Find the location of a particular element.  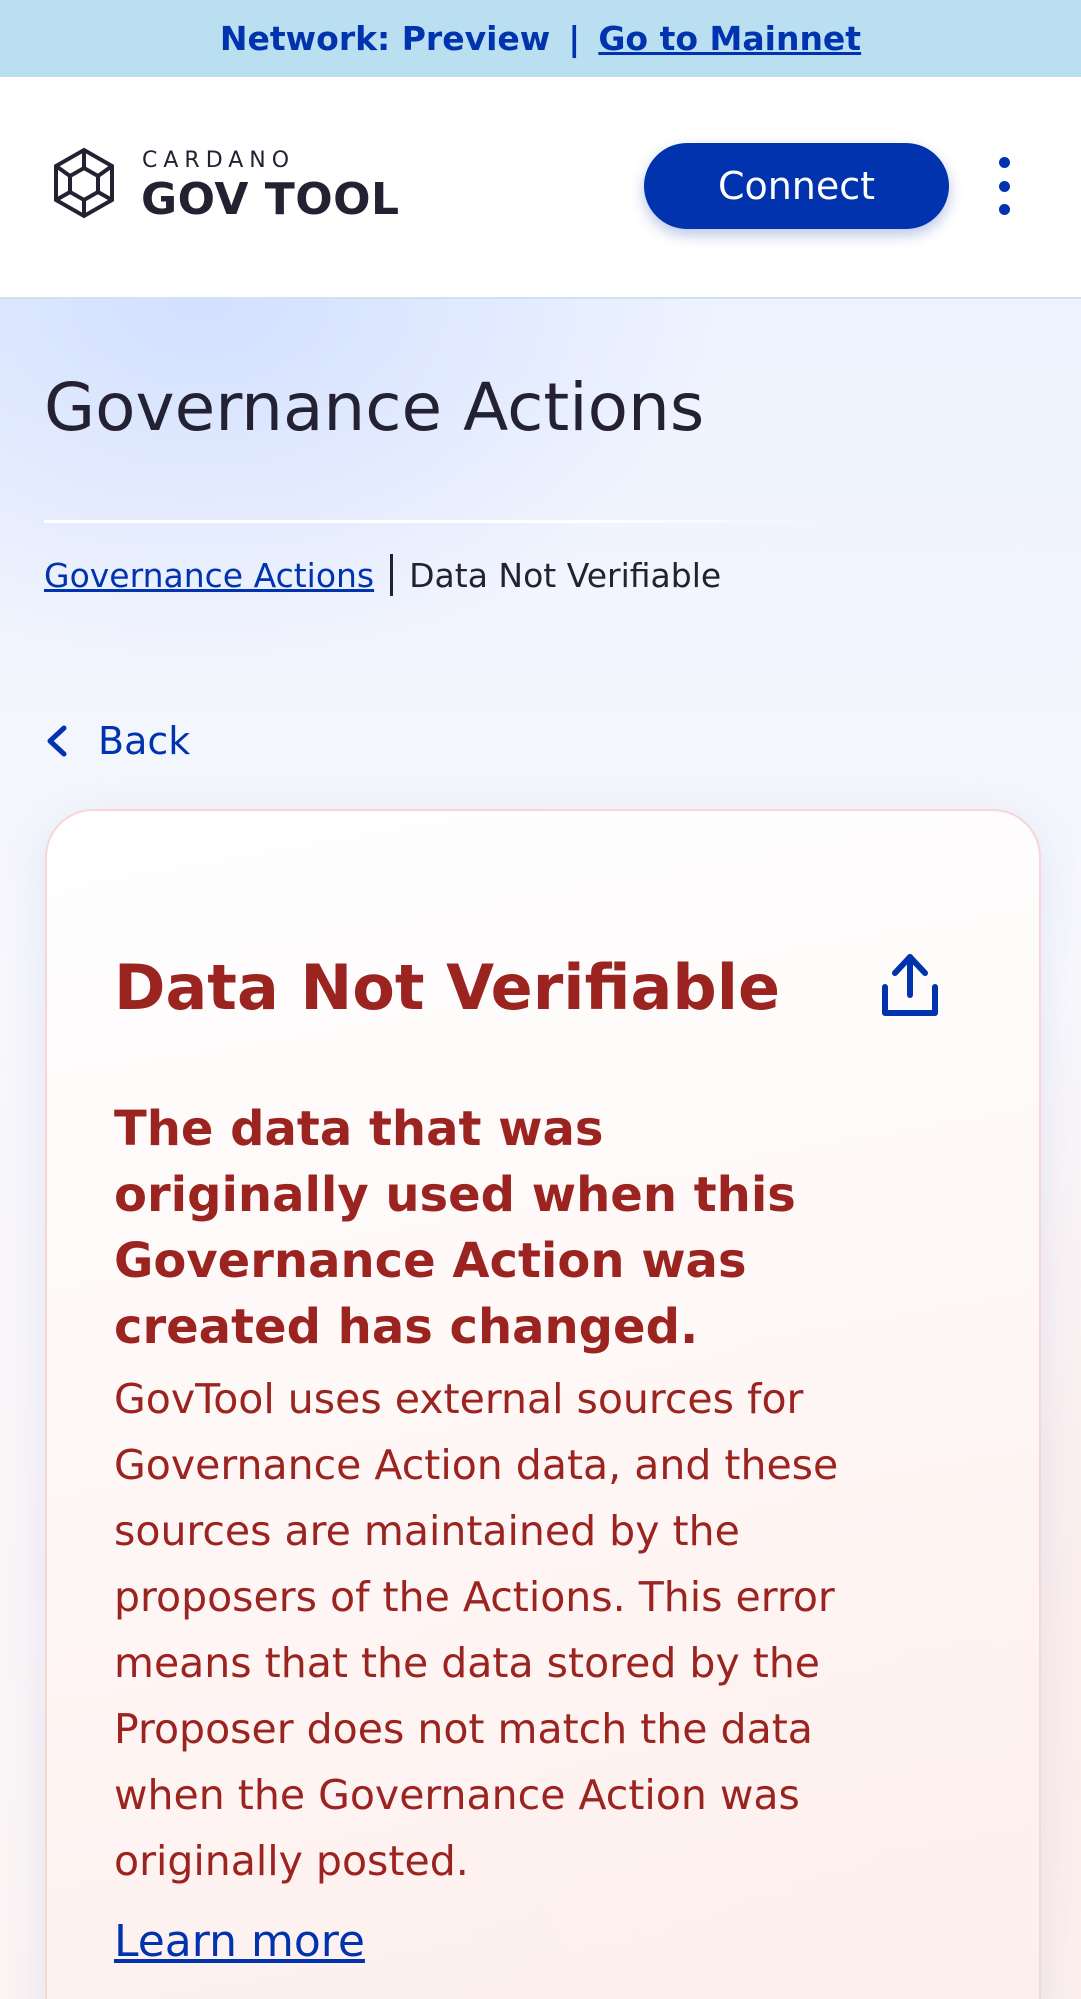

kebab-menu-icon is located at coordinates (1004, 186).